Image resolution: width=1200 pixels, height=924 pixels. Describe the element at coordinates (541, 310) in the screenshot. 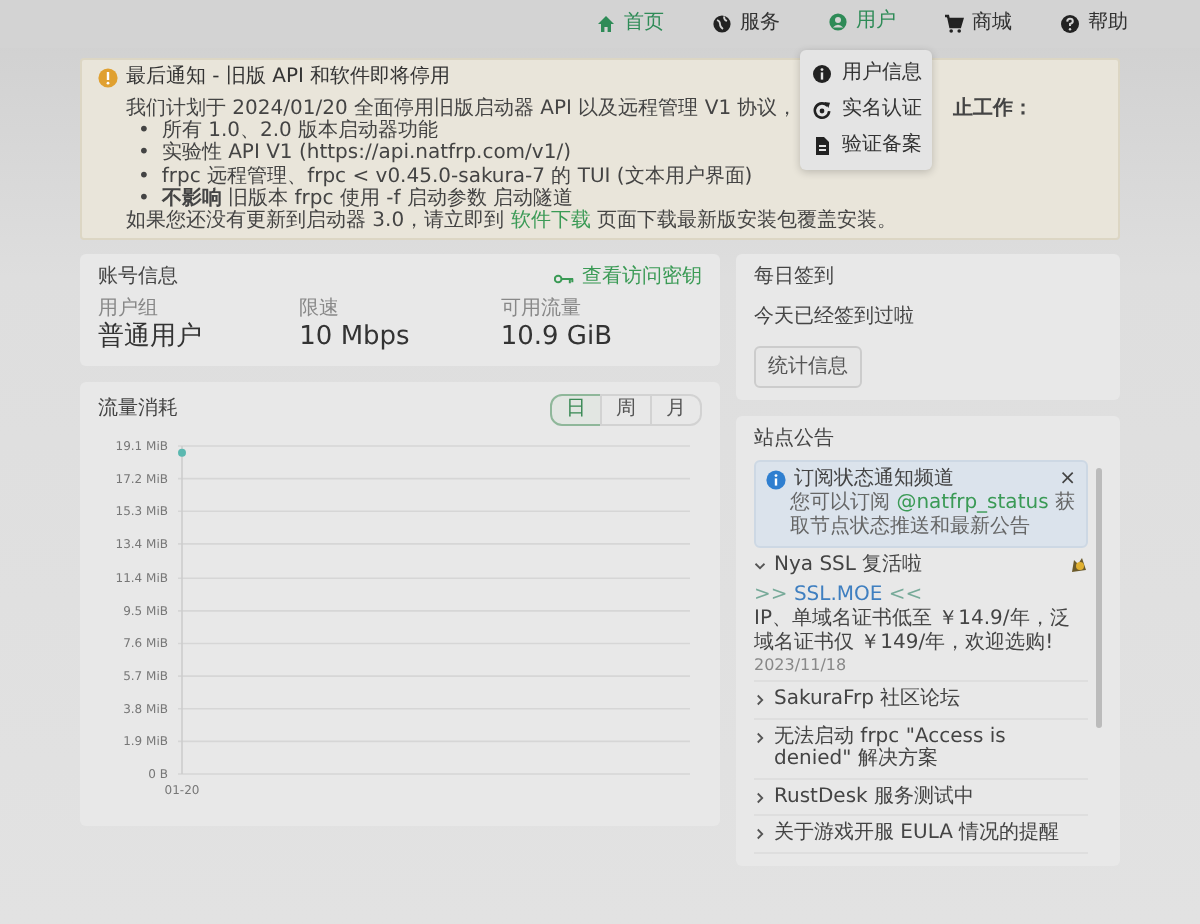

I see `field-label: 可用流量` at that location.